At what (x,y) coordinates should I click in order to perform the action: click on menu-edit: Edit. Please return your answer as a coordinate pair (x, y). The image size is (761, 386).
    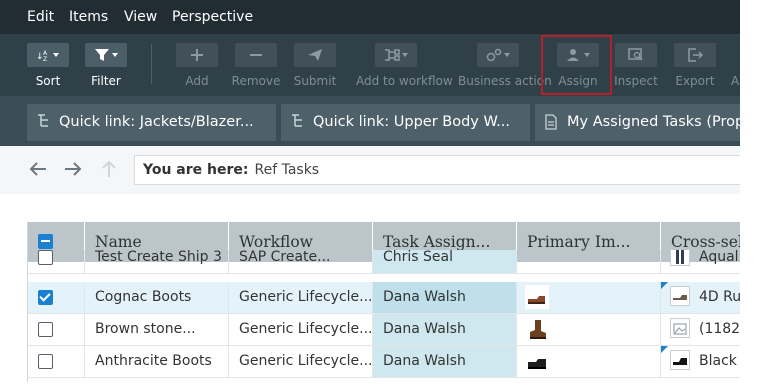
    Looking at the image, I should click on (40, 17).